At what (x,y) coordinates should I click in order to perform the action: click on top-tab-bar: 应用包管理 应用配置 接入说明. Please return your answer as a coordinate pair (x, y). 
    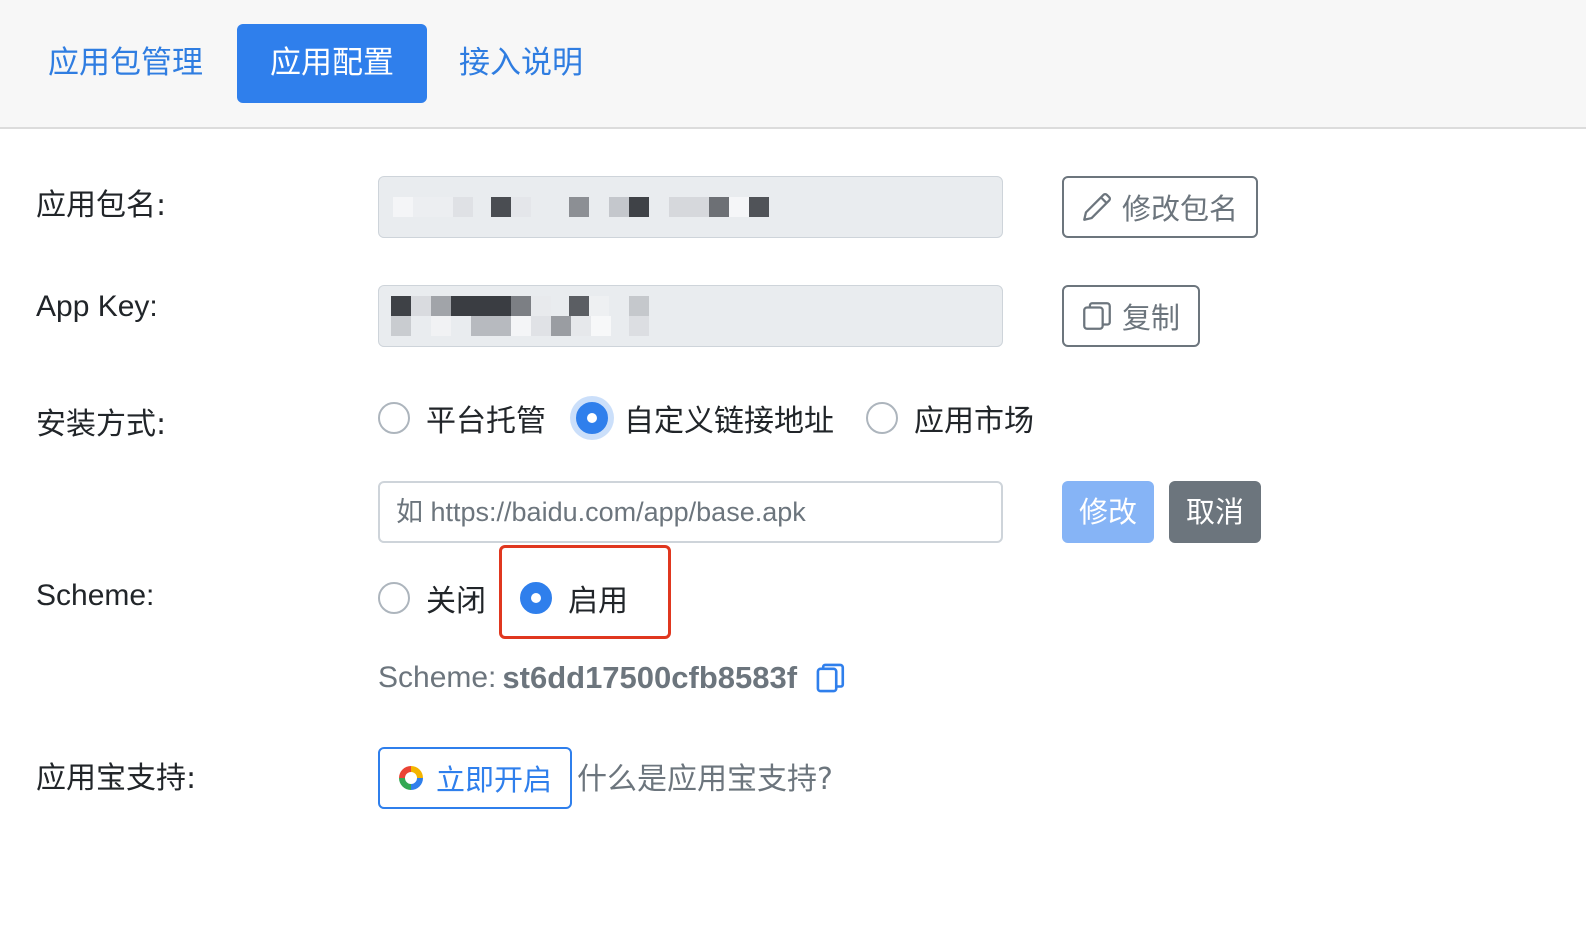
    Looking at the image, I should click on (793, 64).